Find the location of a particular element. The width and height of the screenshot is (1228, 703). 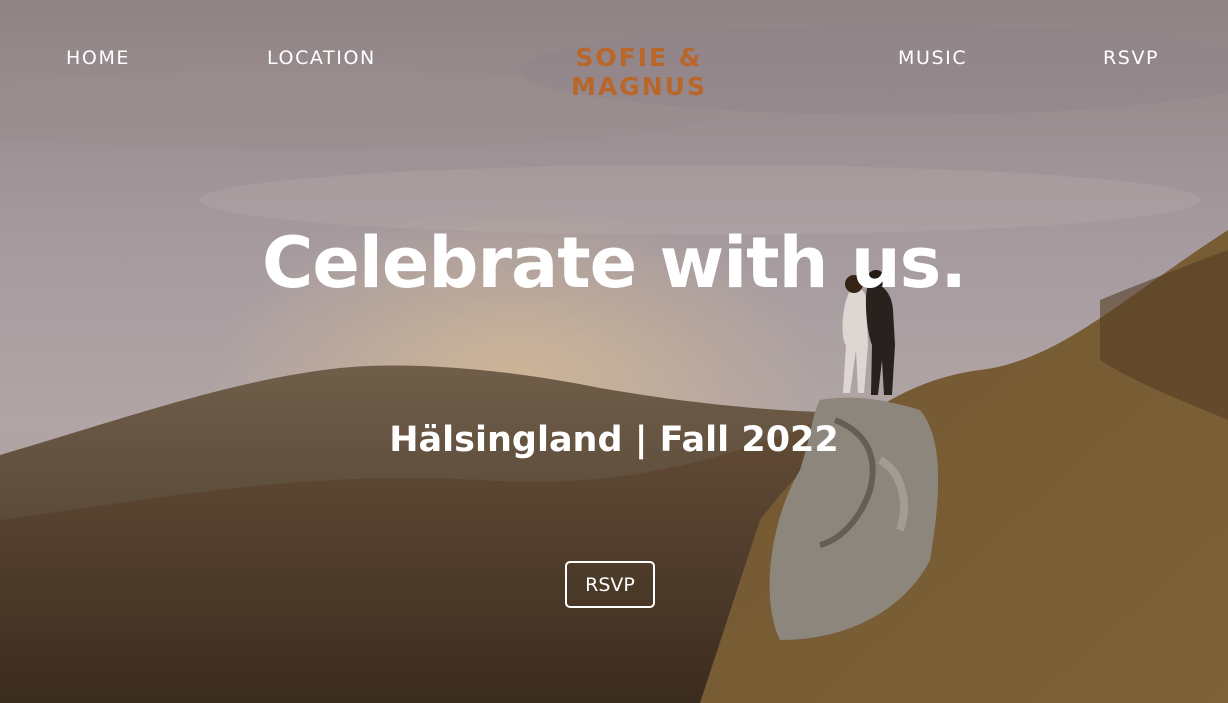

nav-item-music: MUSIC is located at coordinates (932, 58).